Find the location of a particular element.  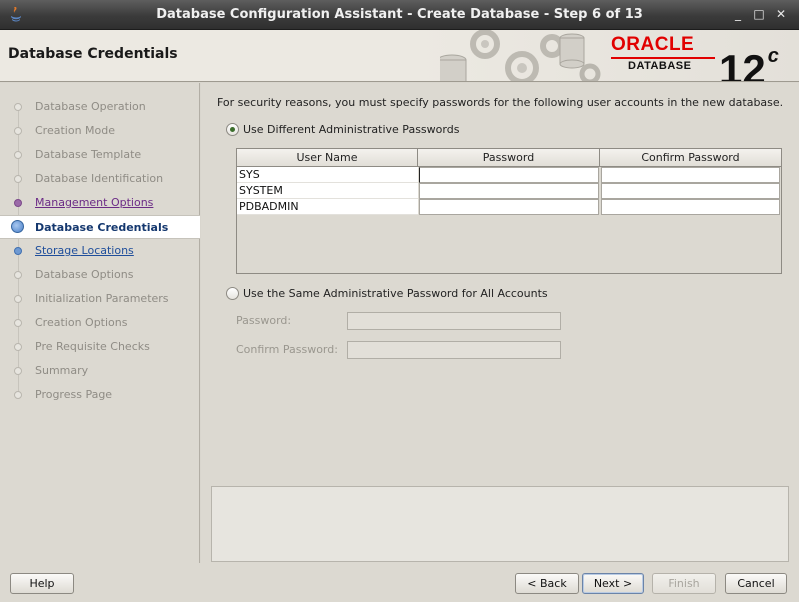

nav-step-creation-options: Creation Options is located at coordinates (100, 323).